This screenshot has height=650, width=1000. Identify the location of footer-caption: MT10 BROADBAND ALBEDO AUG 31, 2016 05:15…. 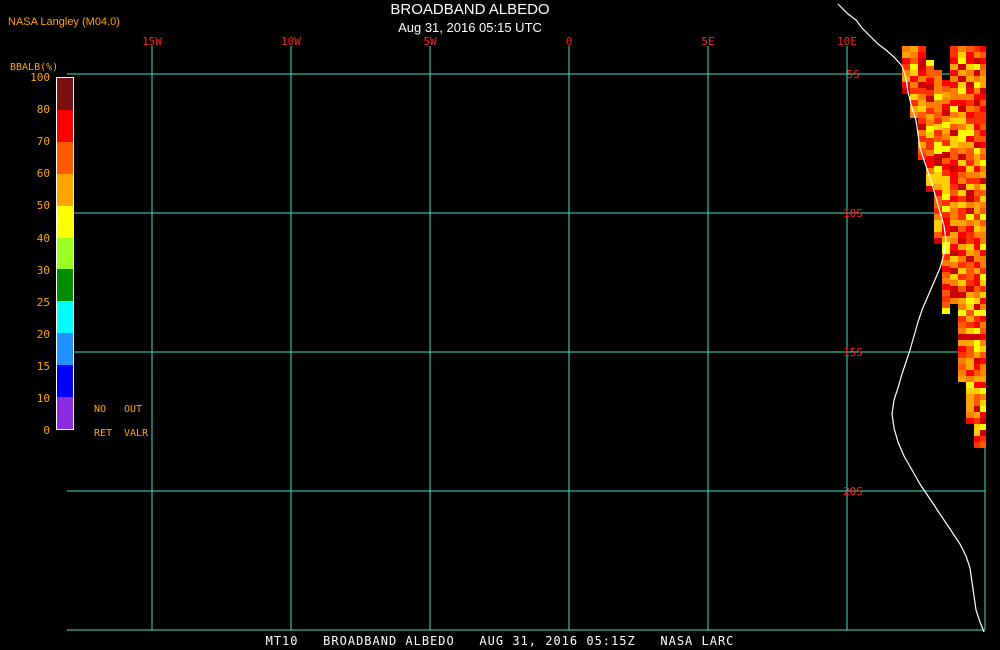
(500, 641).